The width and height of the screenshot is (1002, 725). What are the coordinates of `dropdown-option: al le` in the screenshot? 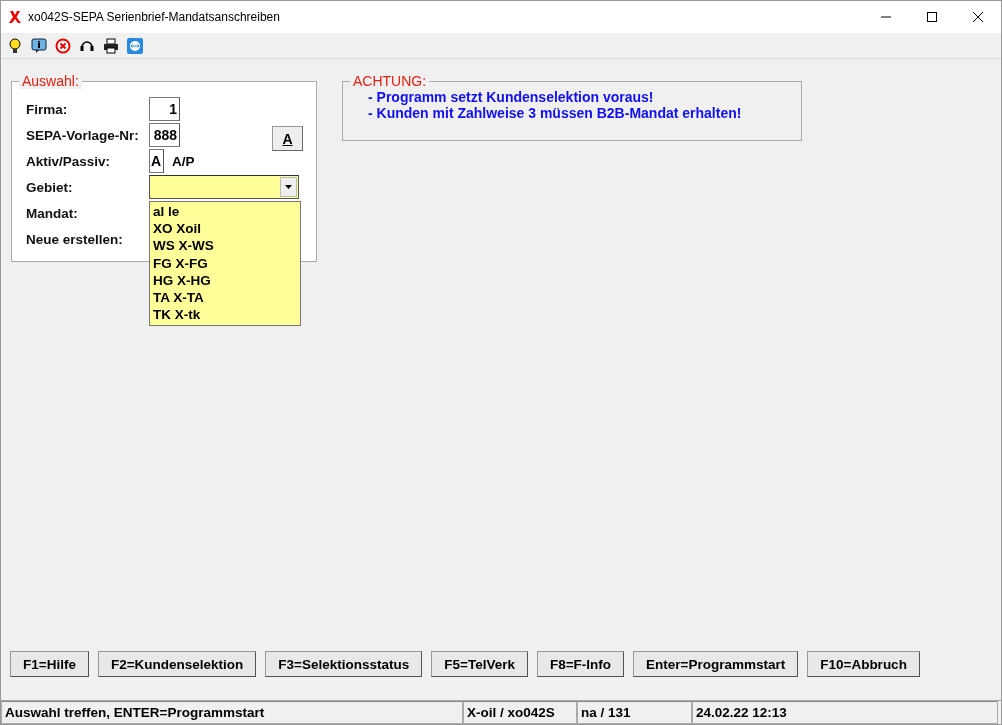 It's located at (226, 212).